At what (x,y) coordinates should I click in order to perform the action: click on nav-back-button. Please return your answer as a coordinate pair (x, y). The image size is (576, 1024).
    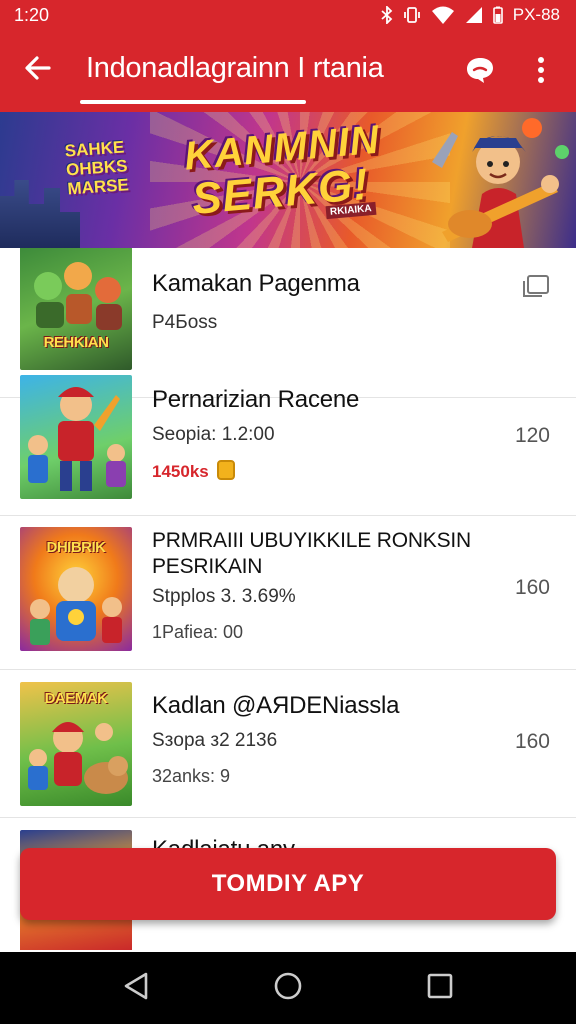
    Looking at the image, I should click on (136, 988).